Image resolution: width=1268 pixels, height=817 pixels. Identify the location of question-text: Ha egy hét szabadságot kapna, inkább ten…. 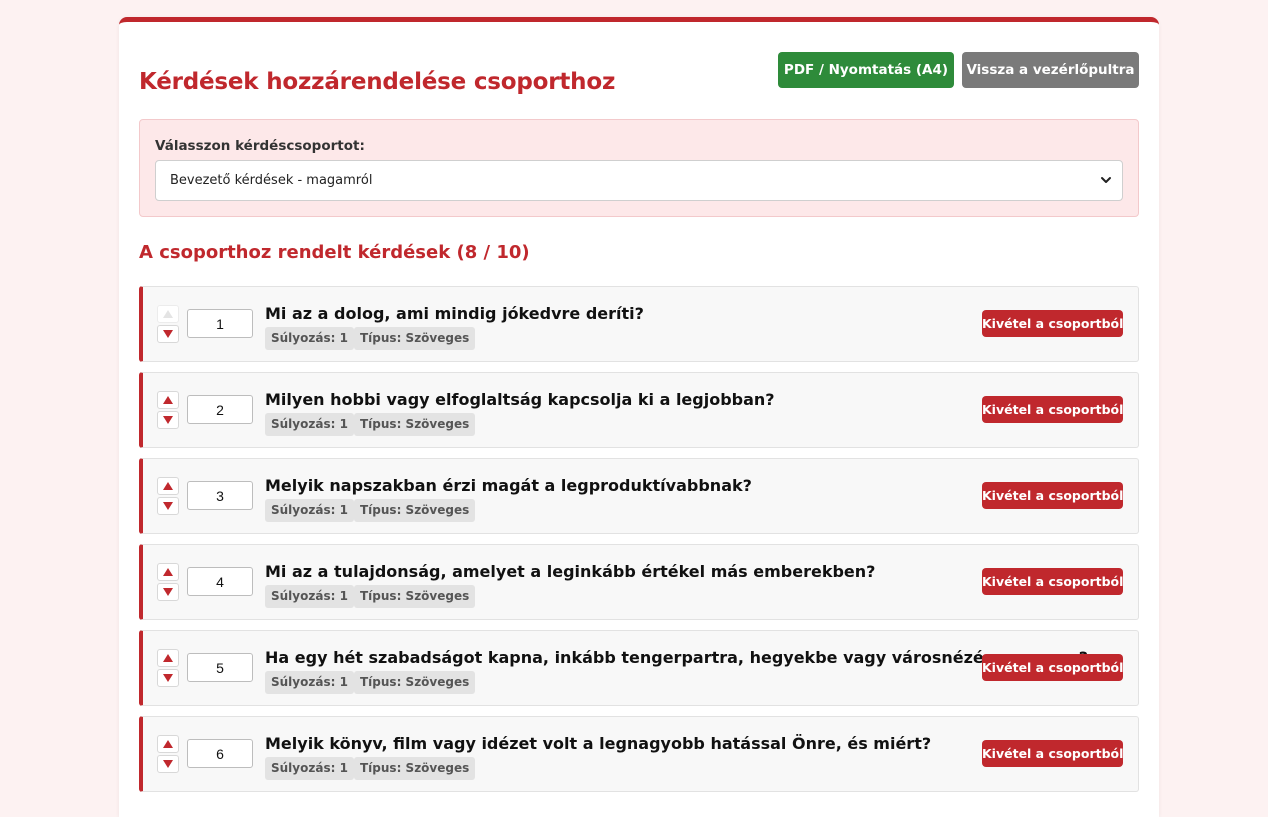
(677, 657).